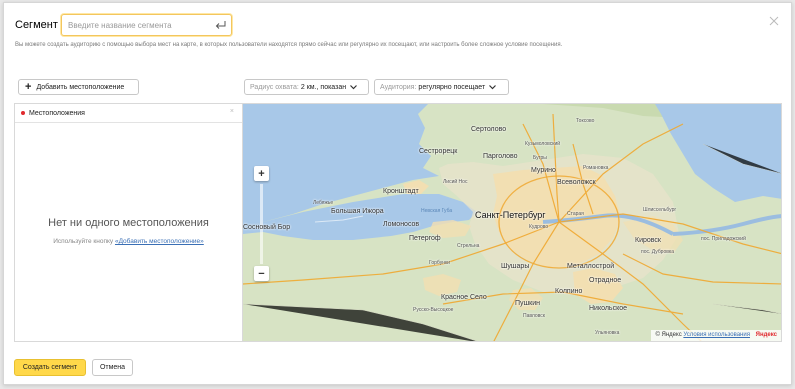 The width and height of the screenshot is (795, 389). I want to click on segment-name-field, so click(146, 25).